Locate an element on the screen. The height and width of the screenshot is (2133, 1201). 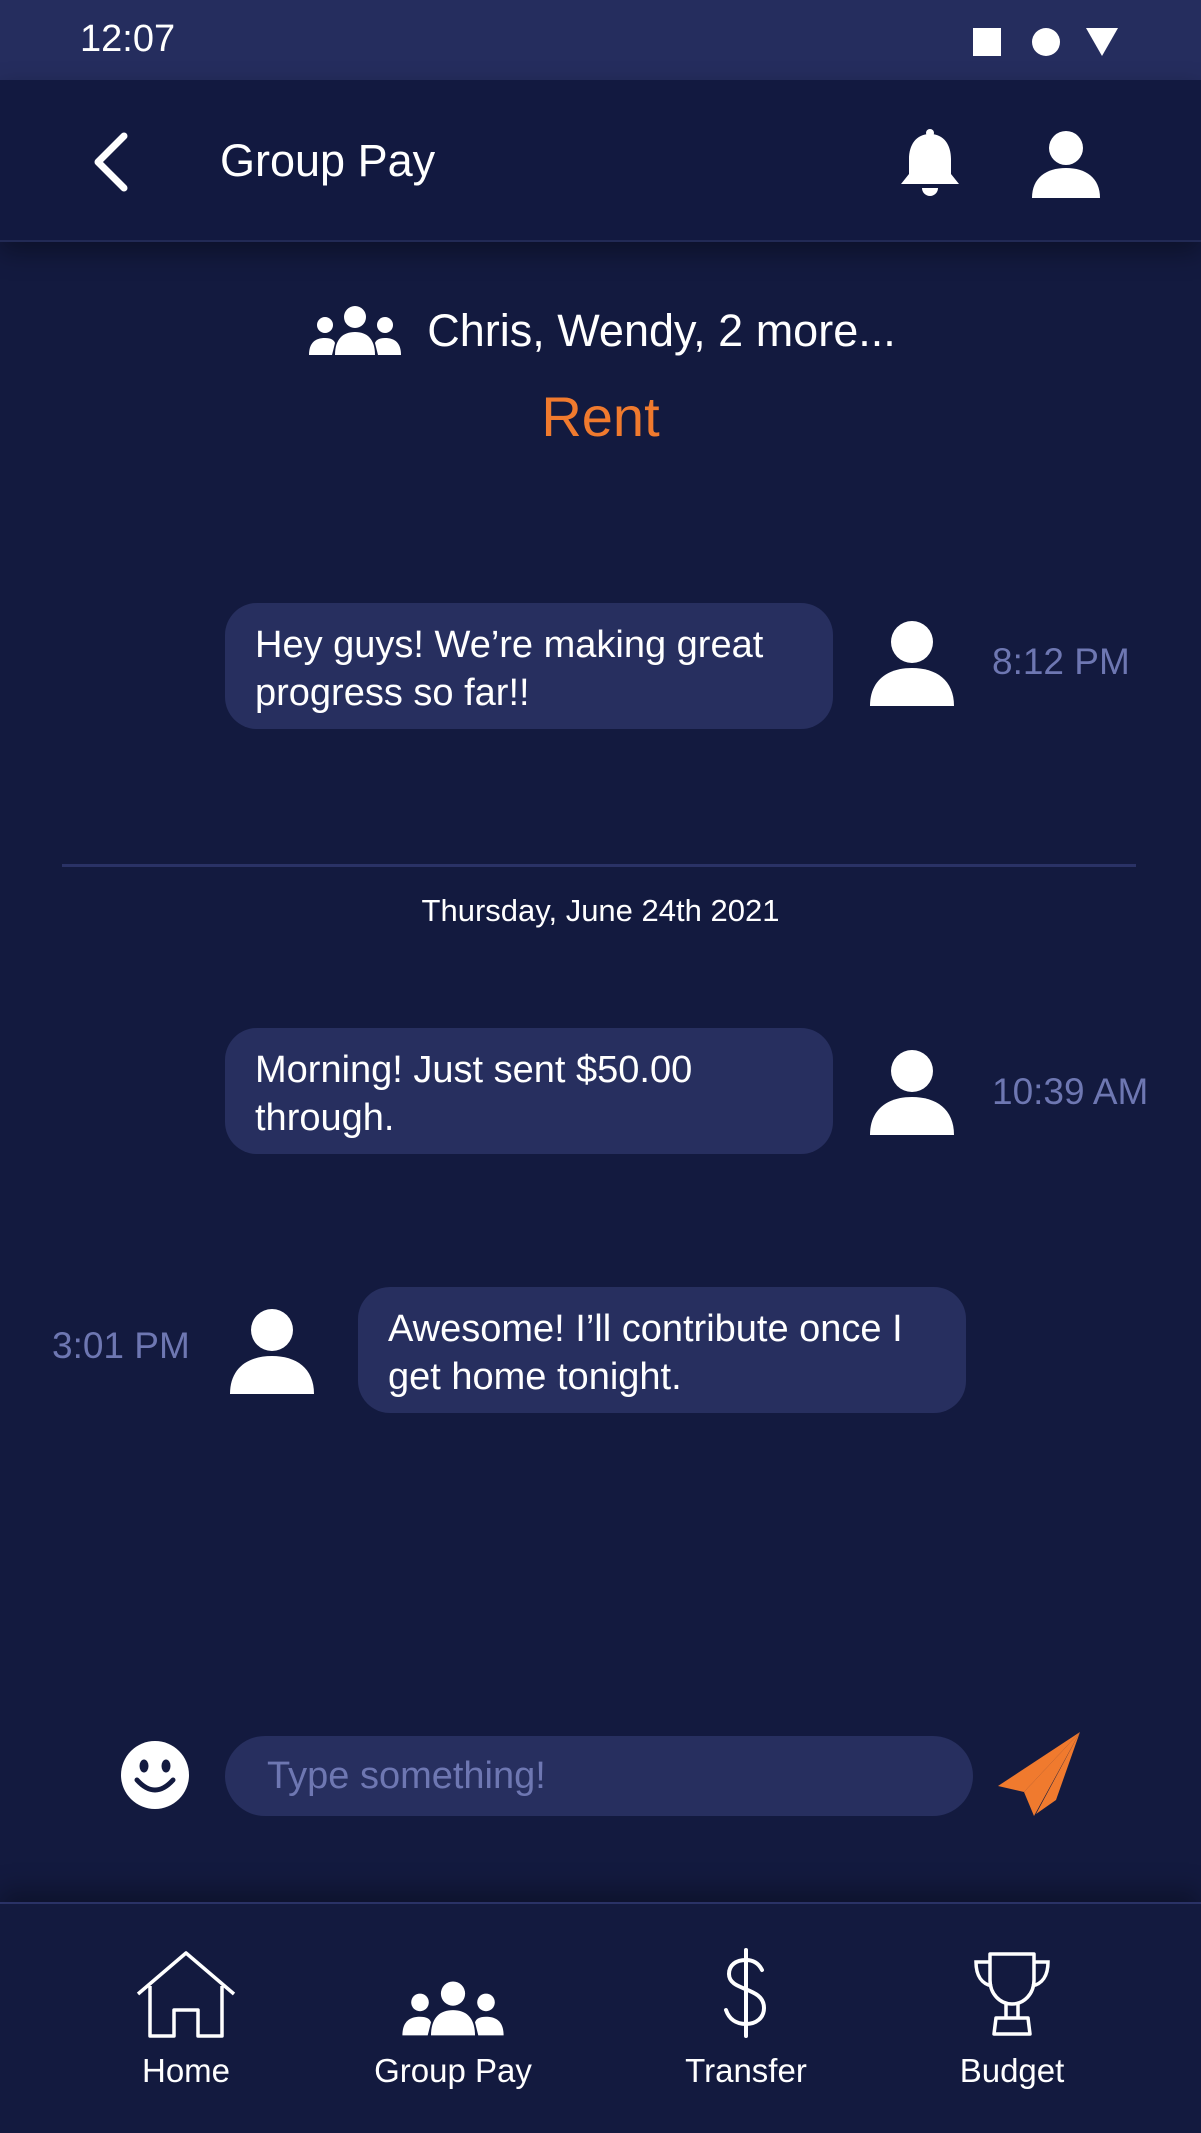
nav-item-group-pay: Group Pay is located at coordinates (453, 2028).